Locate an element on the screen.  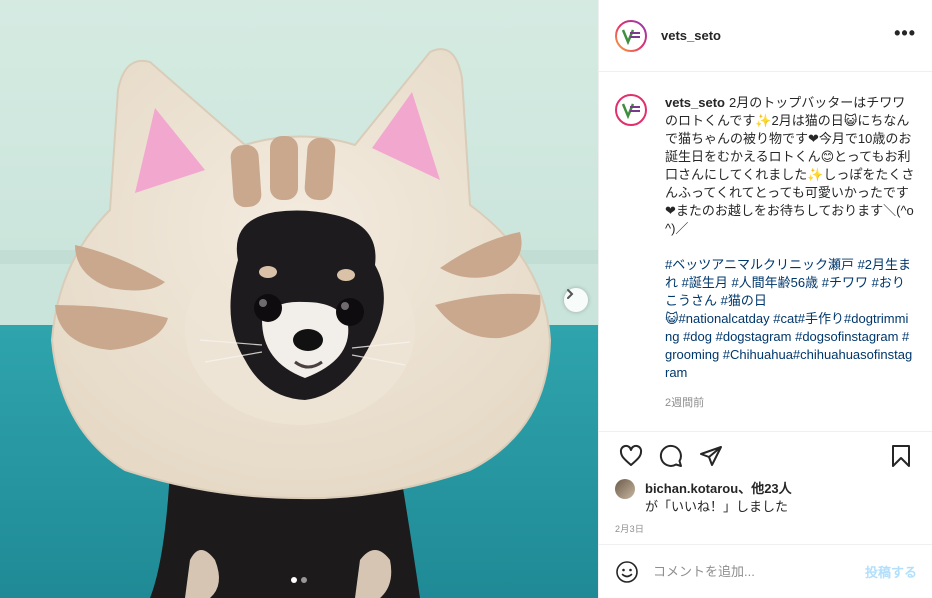
post-comment-button: 投稿する is located at coordinates (891, 571).